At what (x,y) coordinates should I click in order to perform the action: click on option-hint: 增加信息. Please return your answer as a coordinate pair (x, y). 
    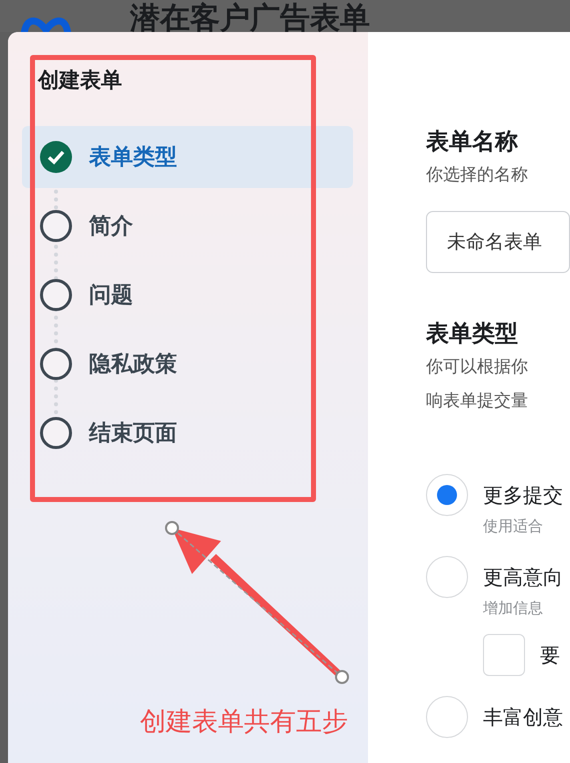
    Looking at the image, I should click on (513, 608).